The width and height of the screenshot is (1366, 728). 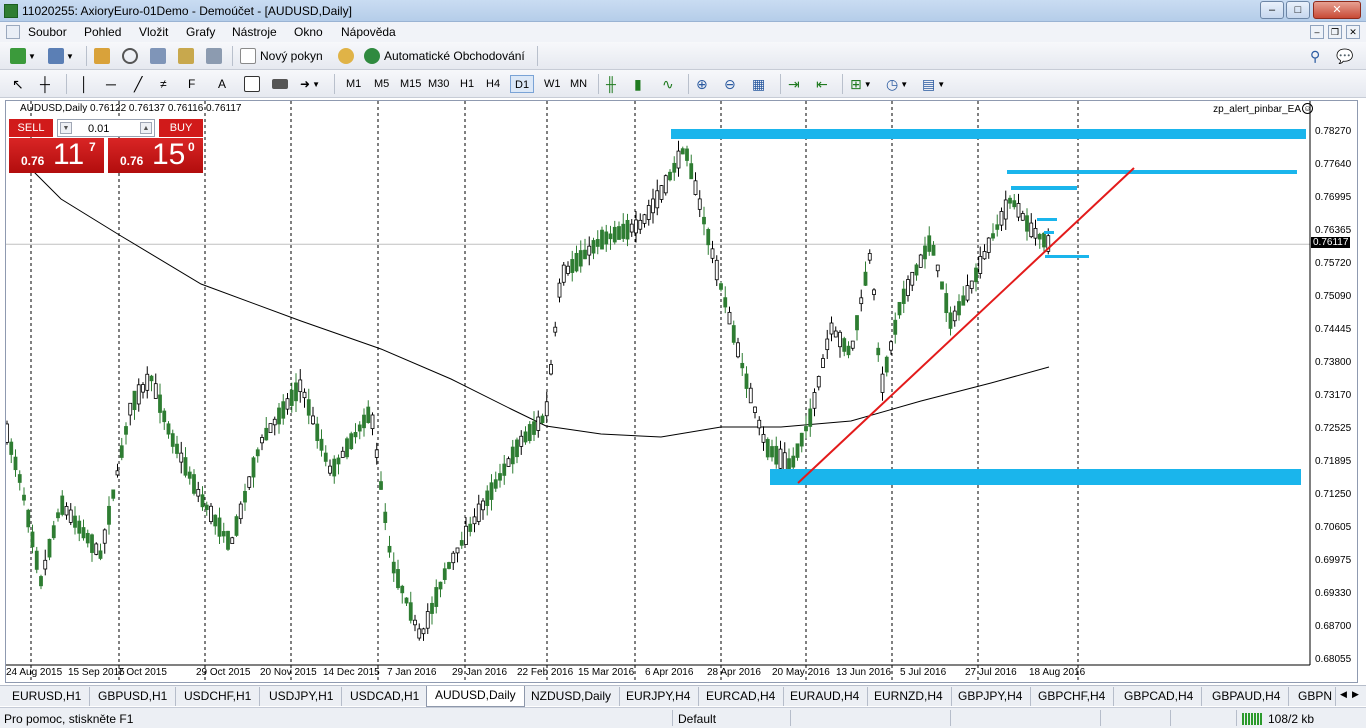 What do you see at coordinates (13, 32) in the screenshot?
I see `chart-doc-icon` at bounding box center [13, 32].